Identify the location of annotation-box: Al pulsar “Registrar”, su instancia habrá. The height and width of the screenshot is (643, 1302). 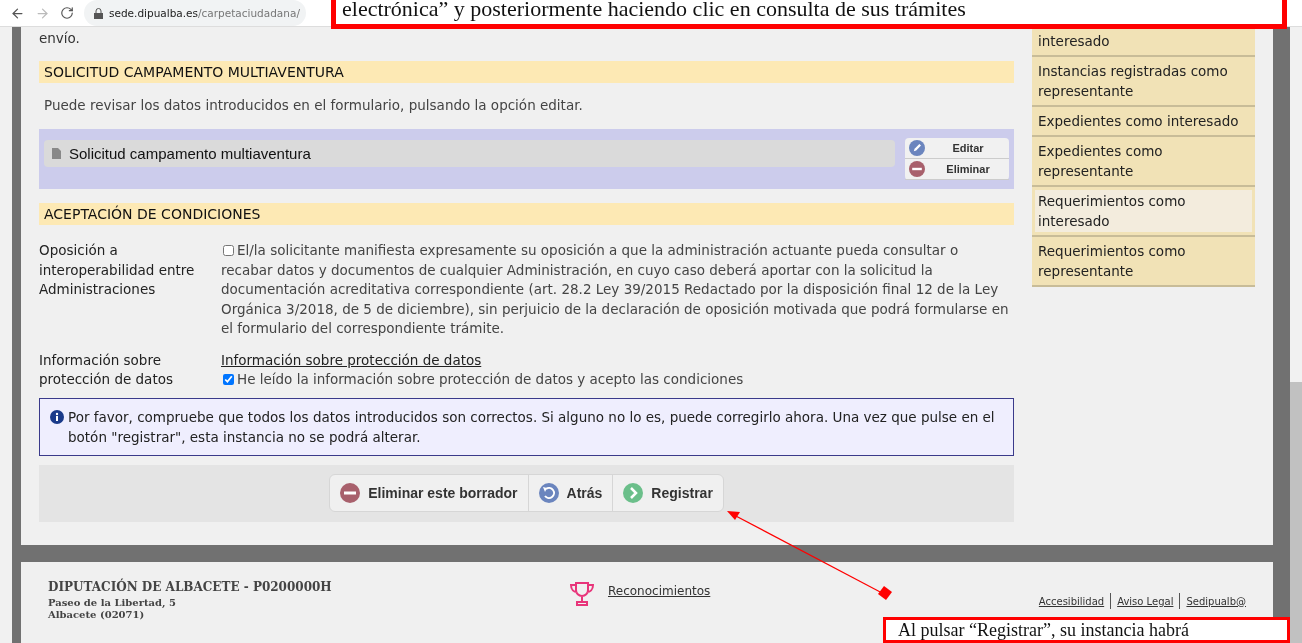
(1086, 630).